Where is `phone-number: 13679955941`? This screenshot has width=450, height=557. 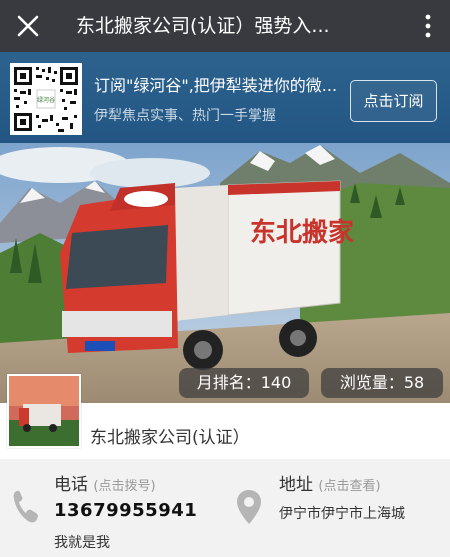 phone-number: 13679955941 is located at coordinates (125, 510).